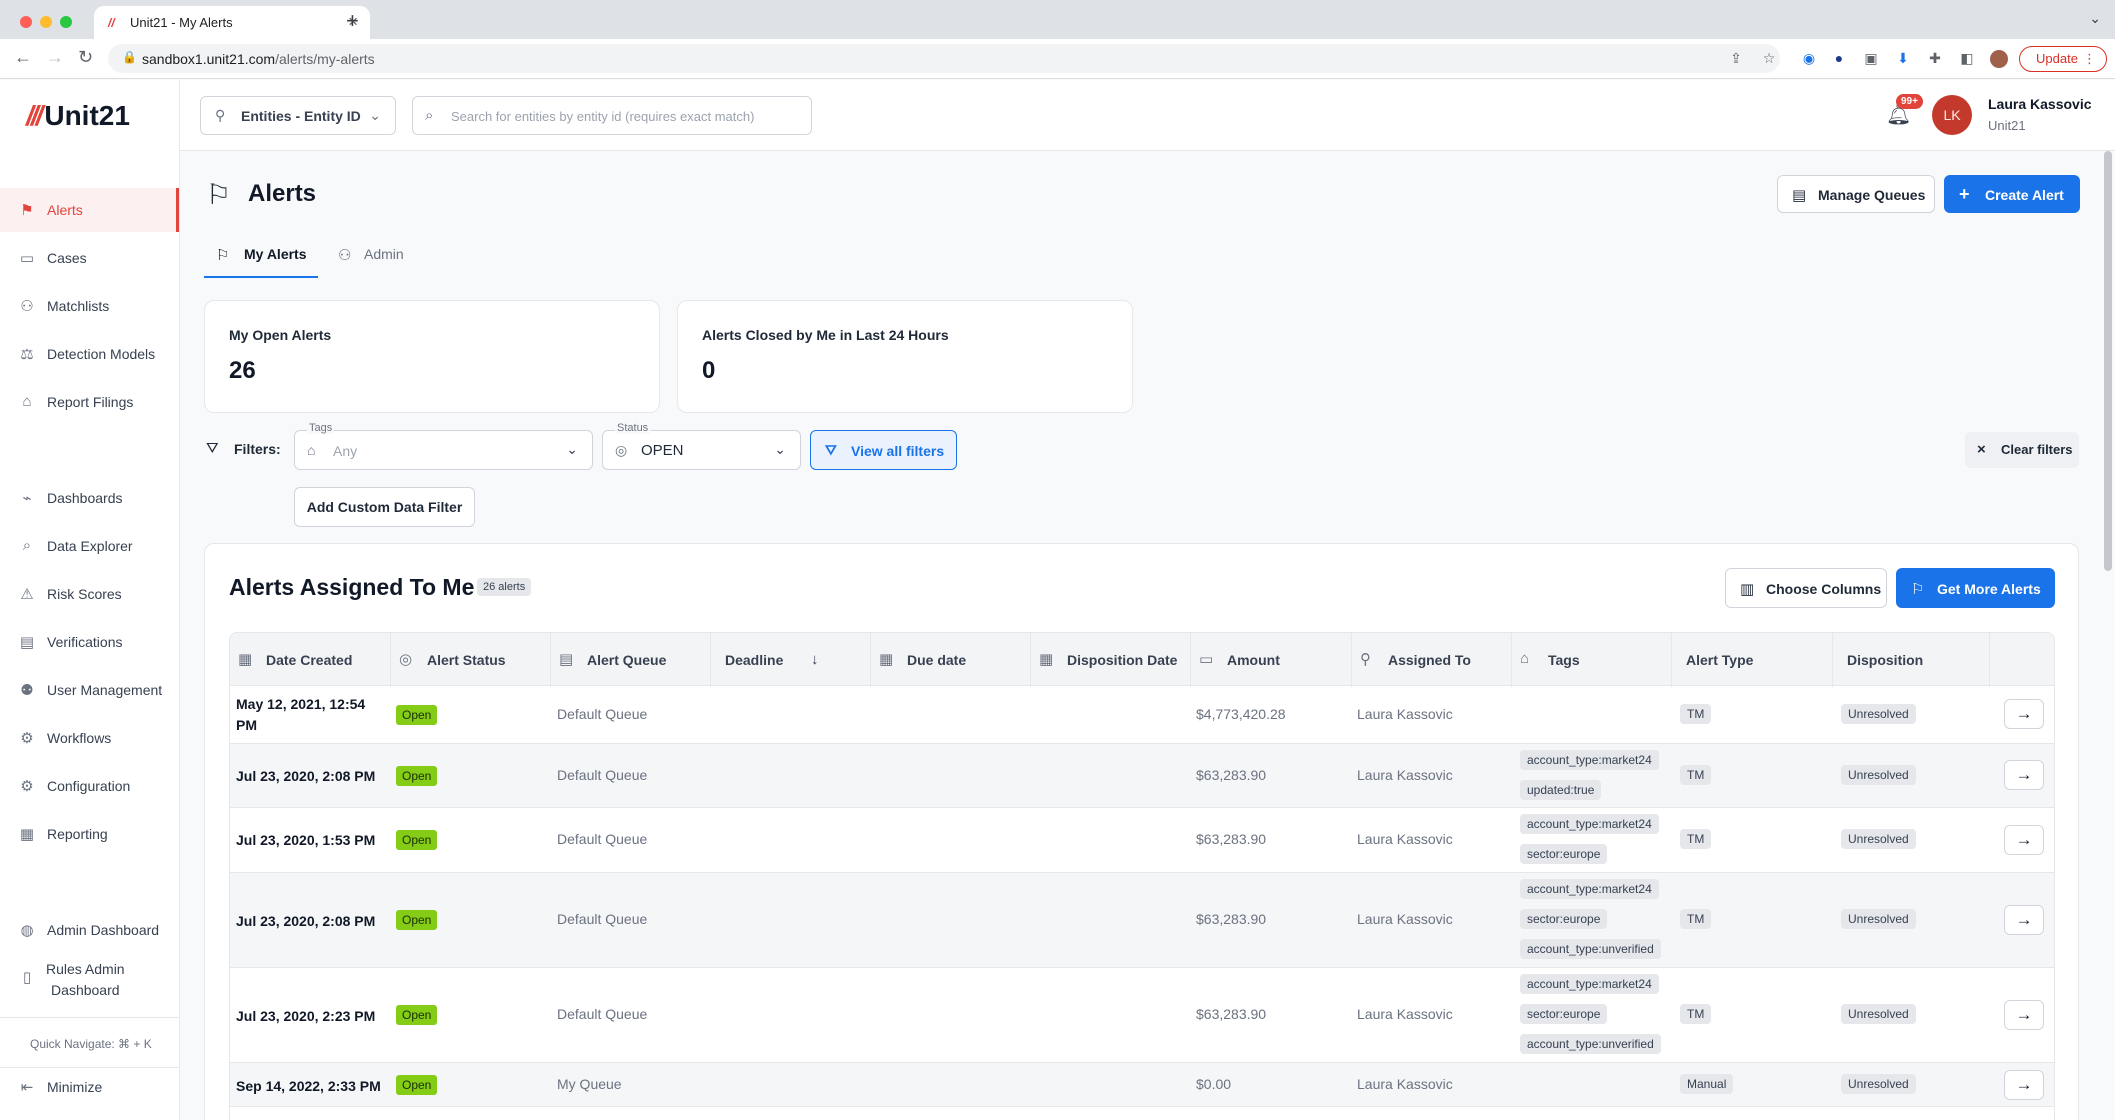 This screenshot has width=2115, height=1120. I want to click on sidebar-item-configuration: ⚙ Configuration, so click(89, 786).